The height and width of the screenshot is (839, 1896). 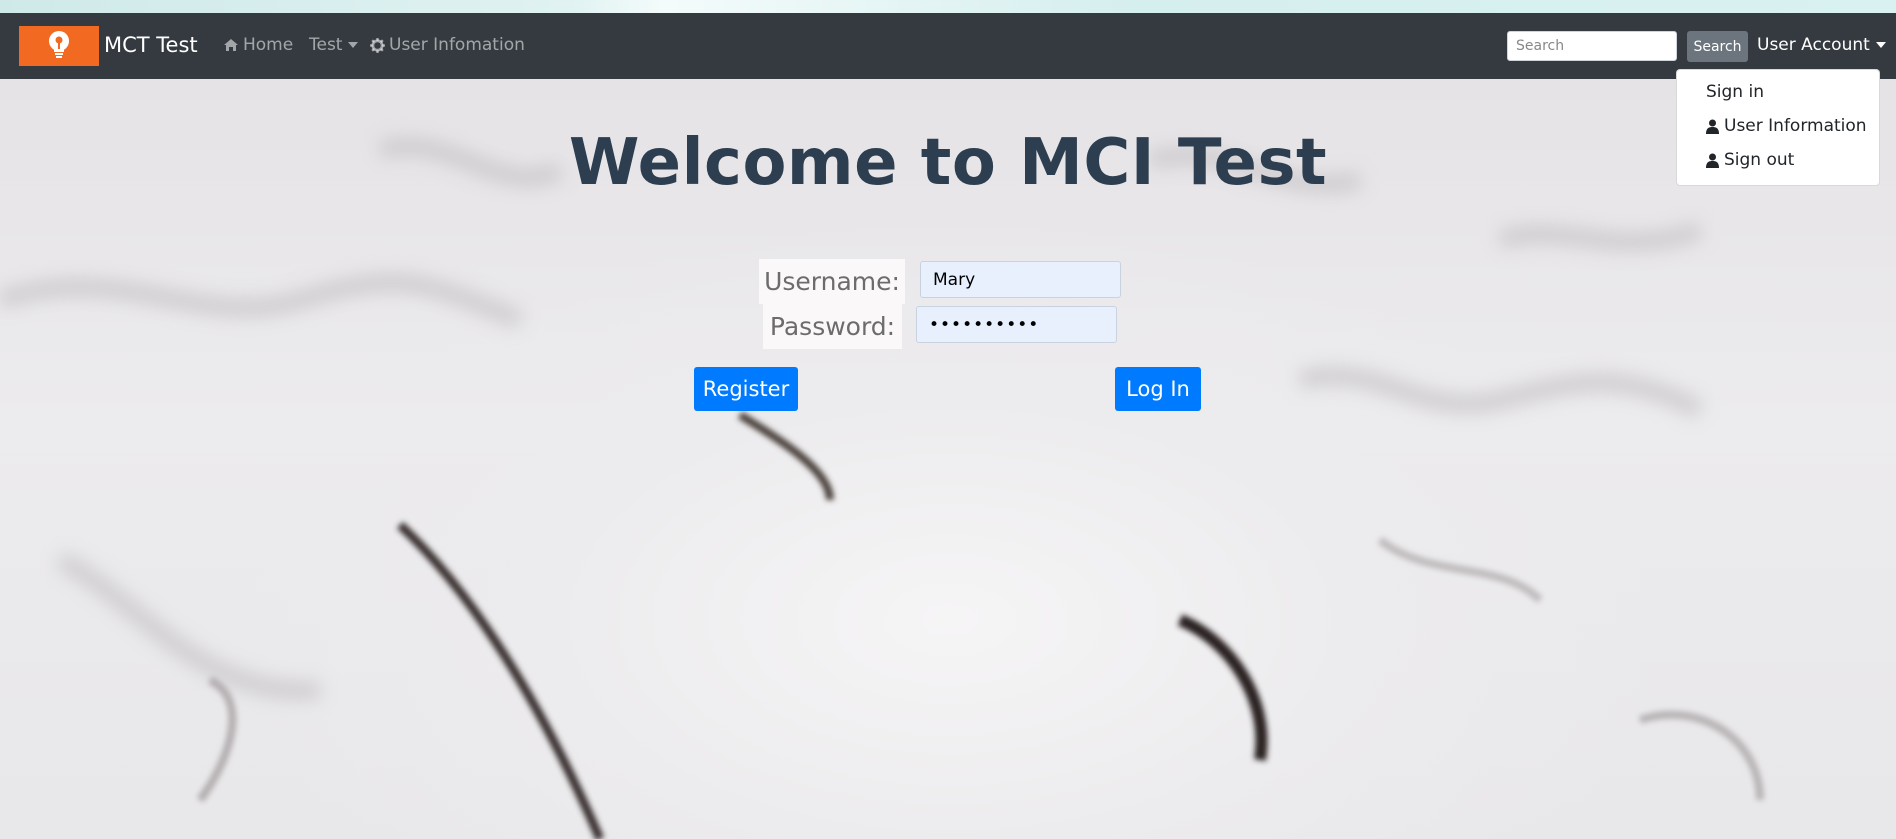 What do you see at coordinates (457, 45) in the screenshot?
I see `nav-user-information-label: User Infomation` at bounding box center [457, 45].